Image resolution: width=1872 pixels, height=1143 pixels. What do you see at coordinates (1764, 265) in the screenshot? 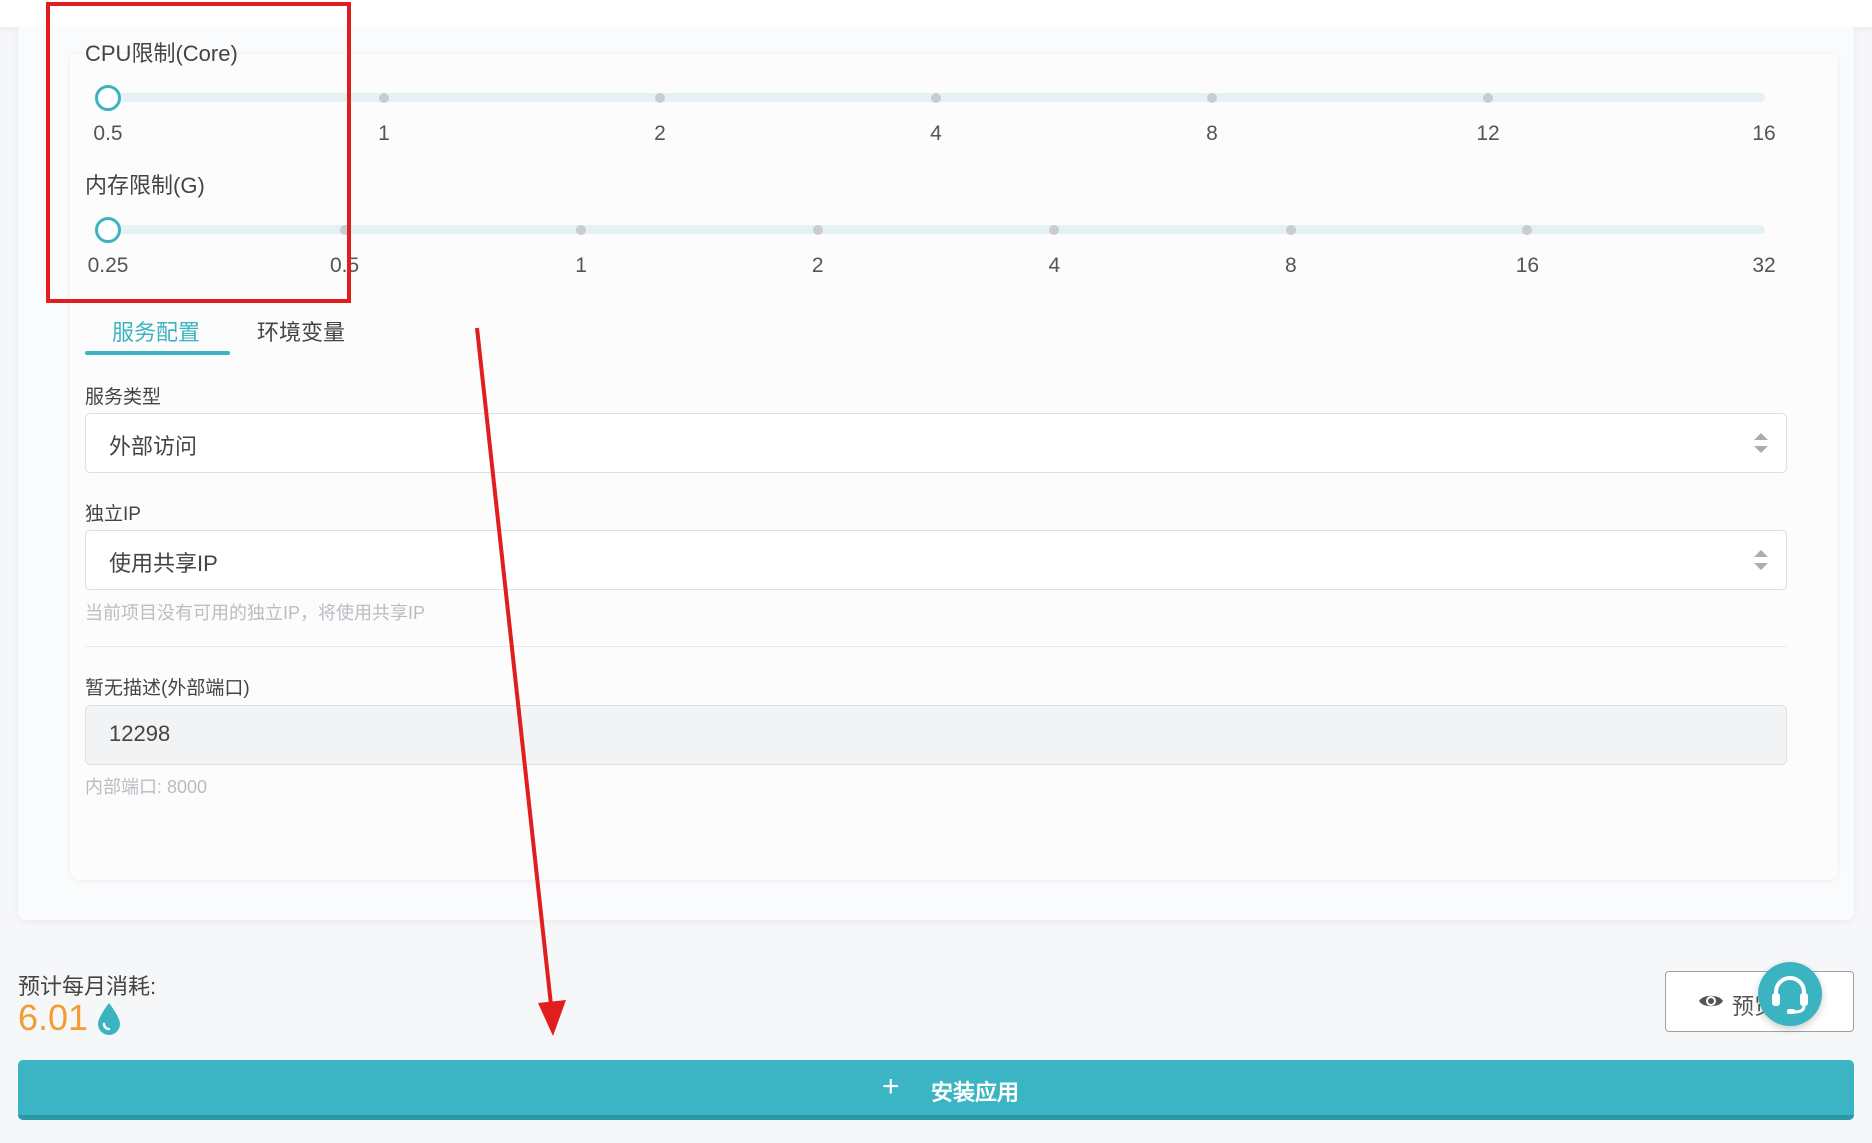
I see `memory-tick-label: 32` at bounding box center [1764, 265].